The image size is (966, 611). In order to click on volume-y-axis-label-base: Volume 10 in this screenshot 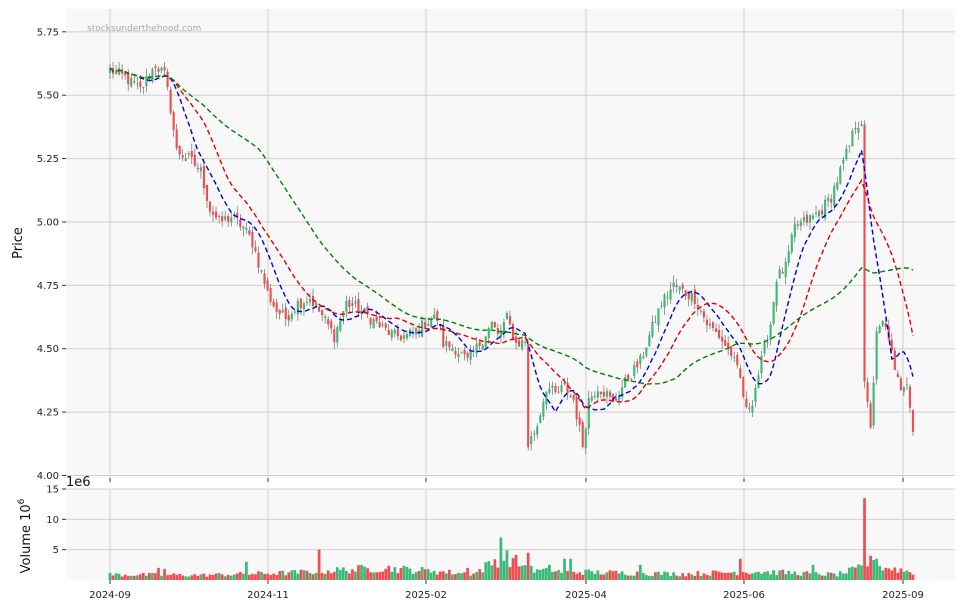, I will do `click(26, 538)`.